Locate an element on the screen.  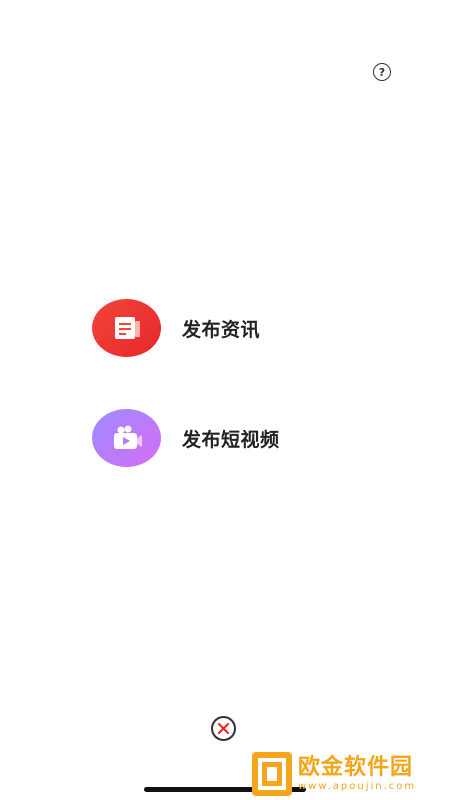
close-icon is located at coordinates (223, 728).